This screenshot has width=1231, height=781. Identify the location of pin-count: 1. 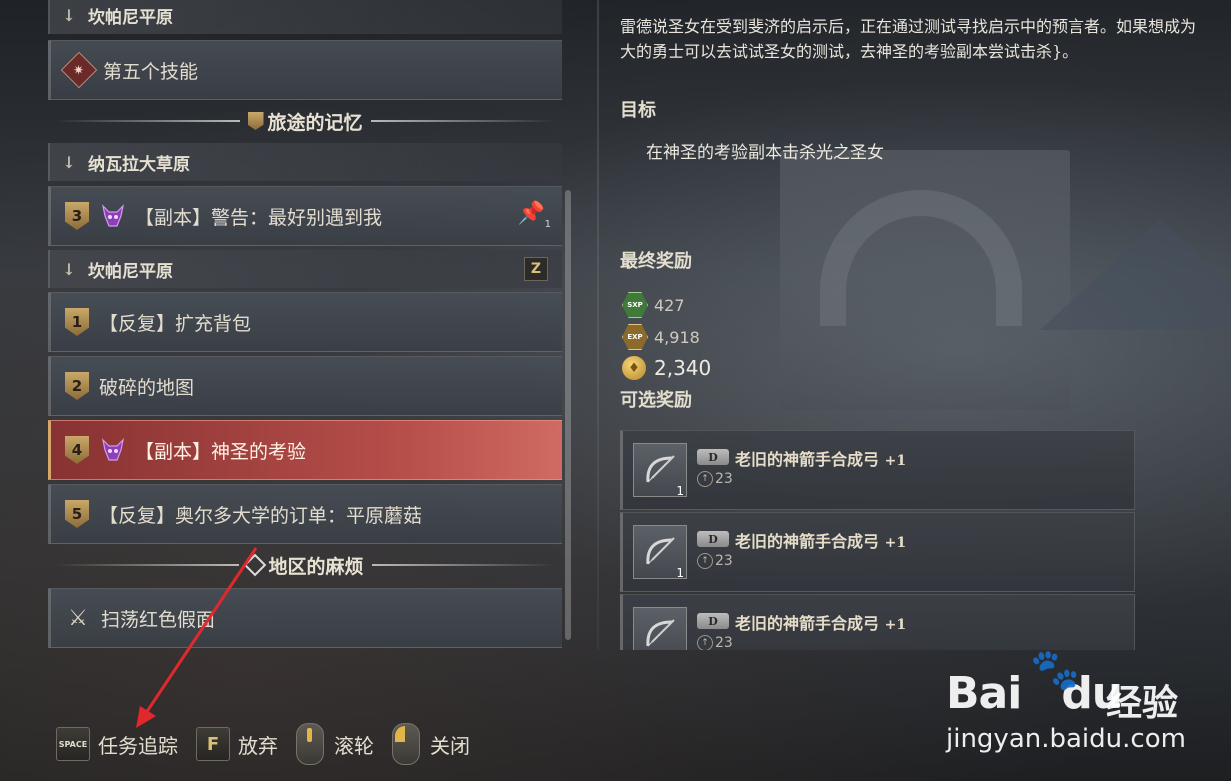
(547, 224).